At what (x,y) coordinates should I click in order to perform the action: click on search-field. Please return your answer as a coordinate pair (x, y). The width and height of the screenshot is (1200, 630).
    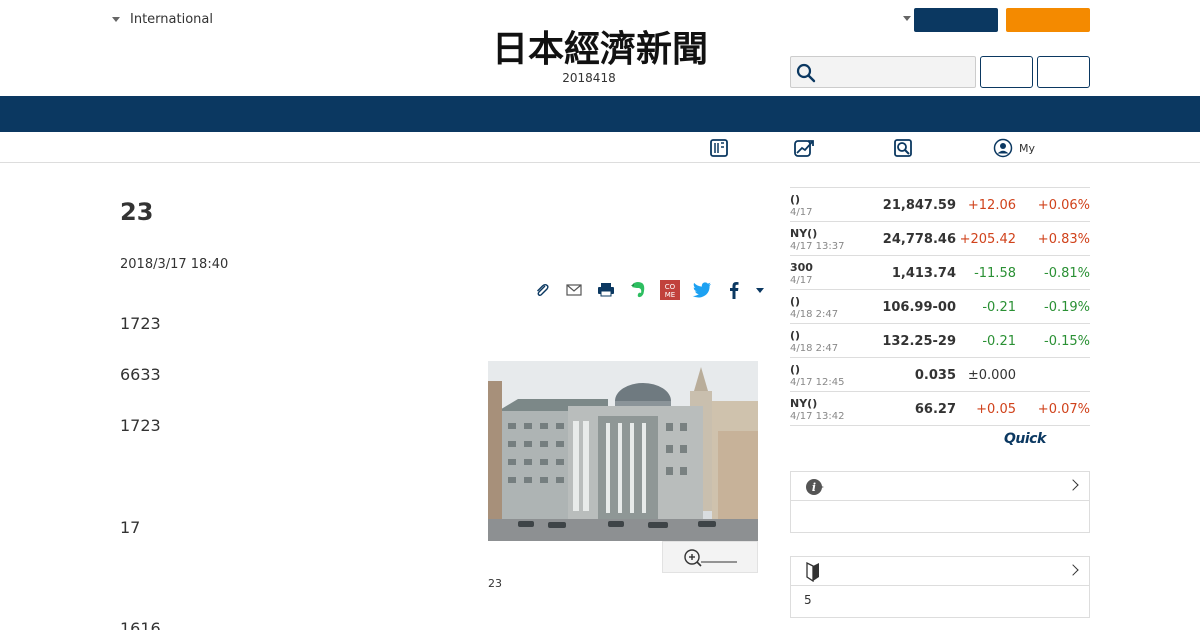
    Looking at the image, I should click on (883, 72).